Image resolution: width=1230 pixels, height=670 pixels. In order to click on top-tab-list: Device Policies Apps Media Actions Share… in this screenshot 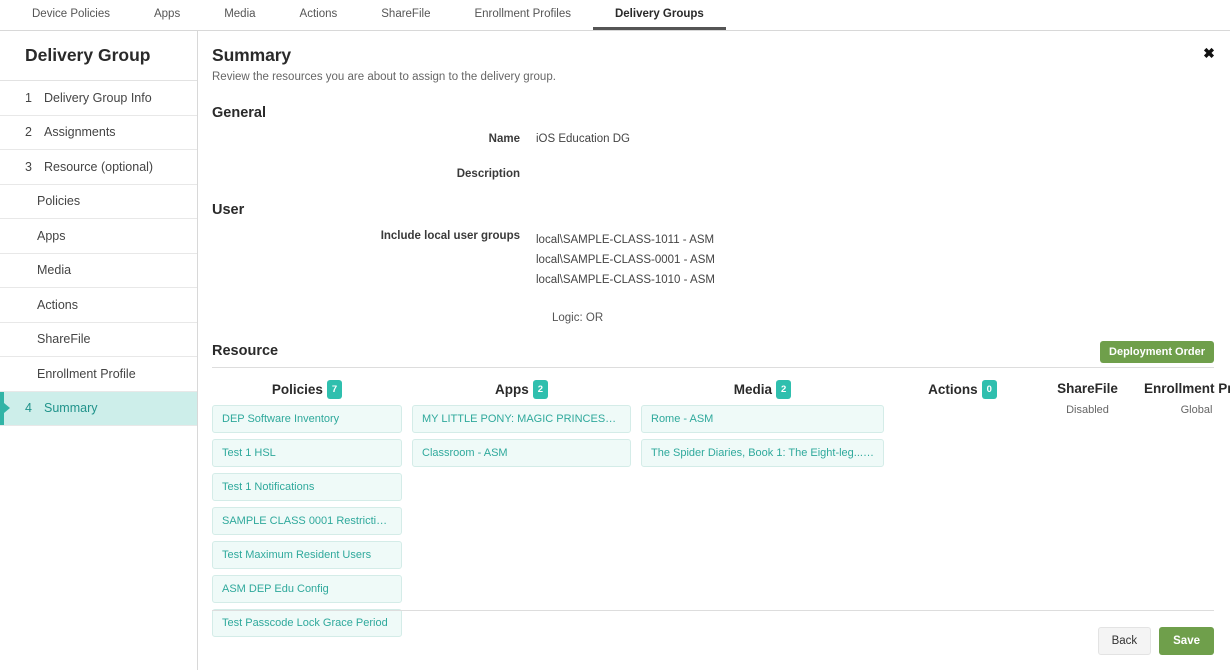, I will do `click(615, 15)`.